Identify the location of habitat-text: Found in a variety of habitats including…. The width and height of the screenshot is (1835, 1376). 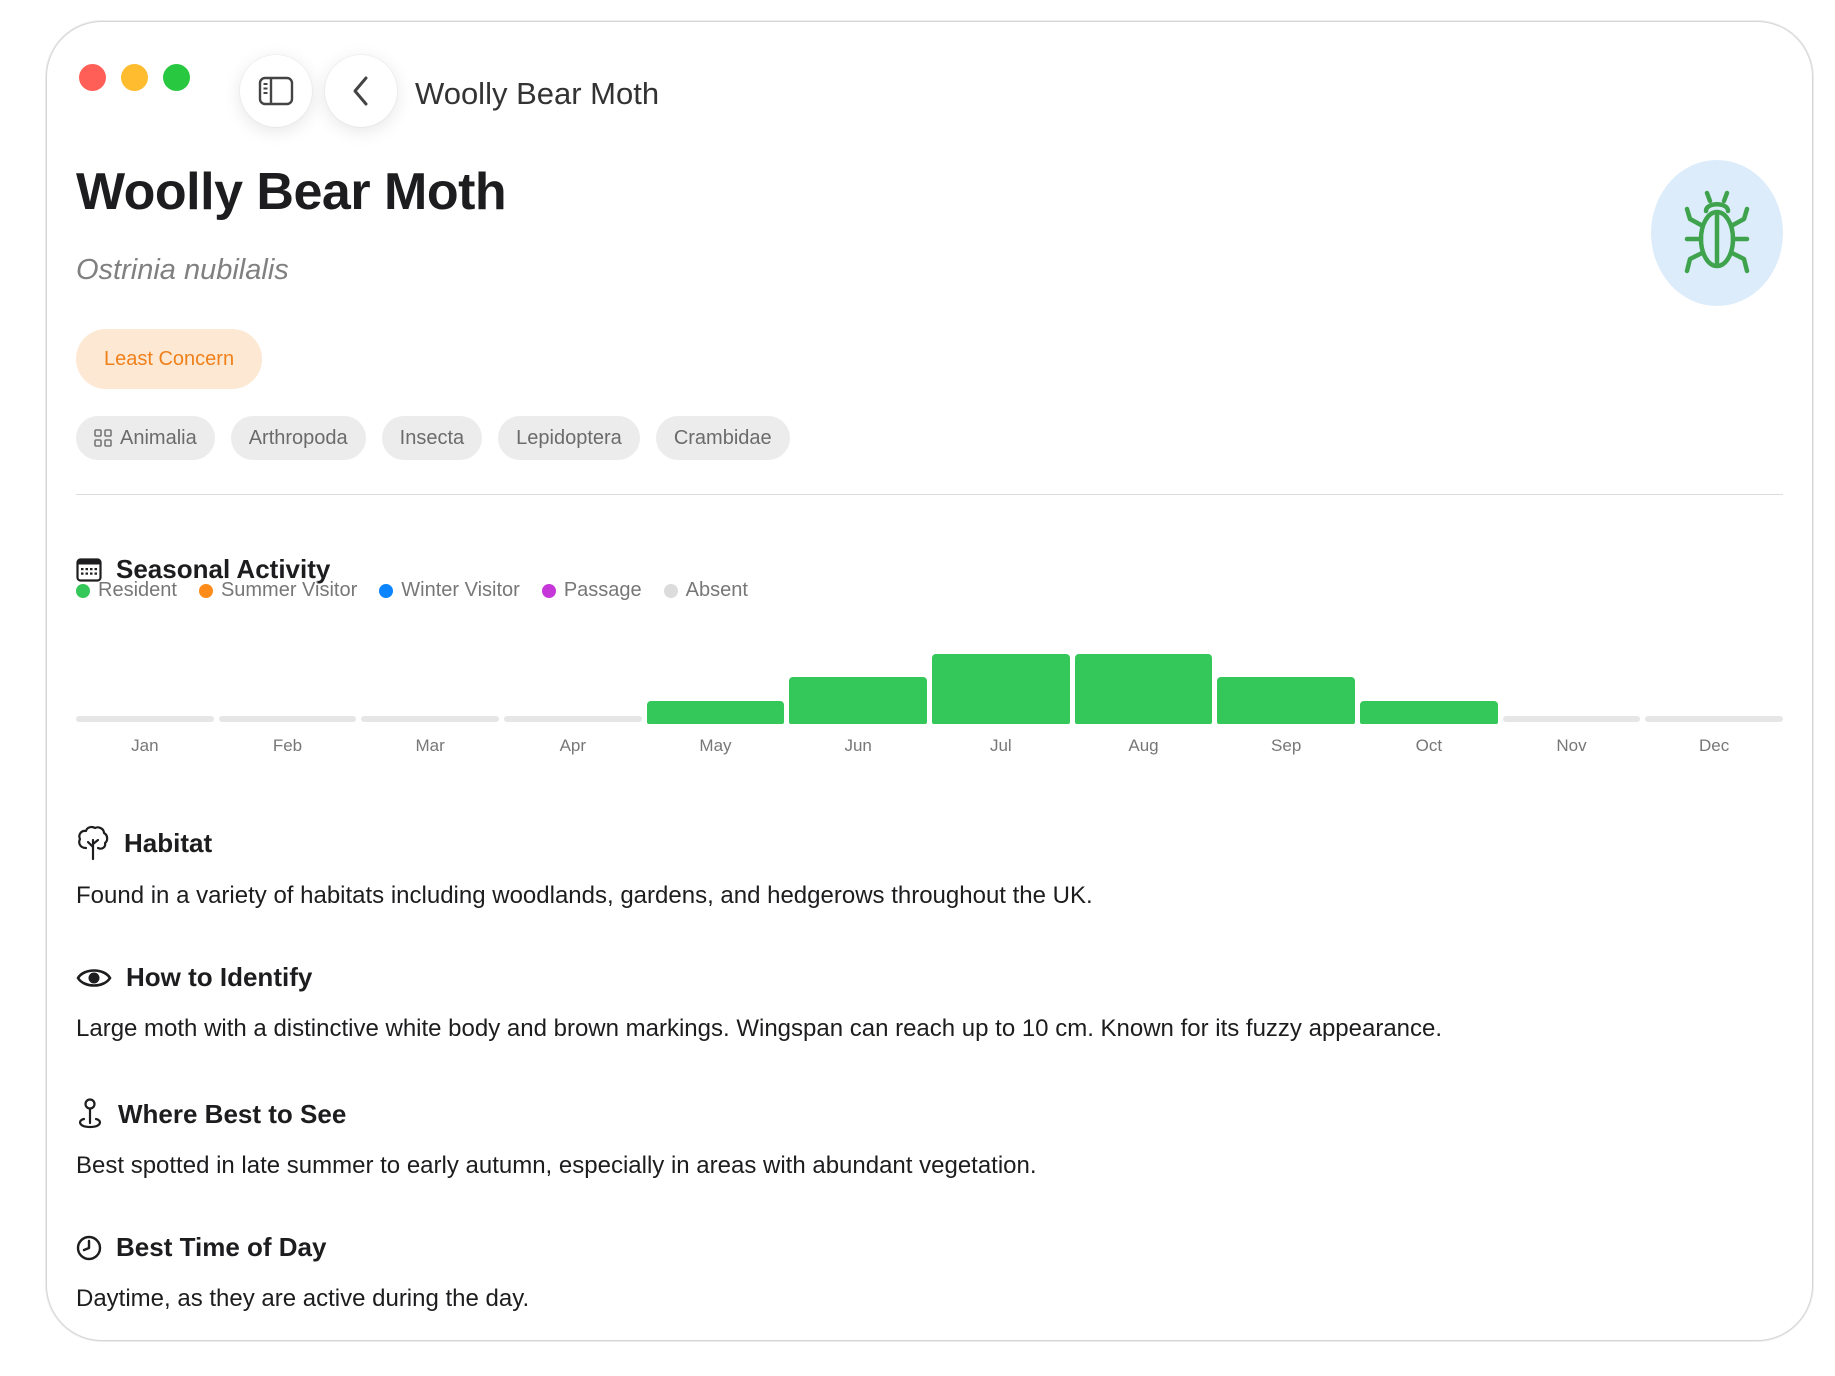
(584, 895).